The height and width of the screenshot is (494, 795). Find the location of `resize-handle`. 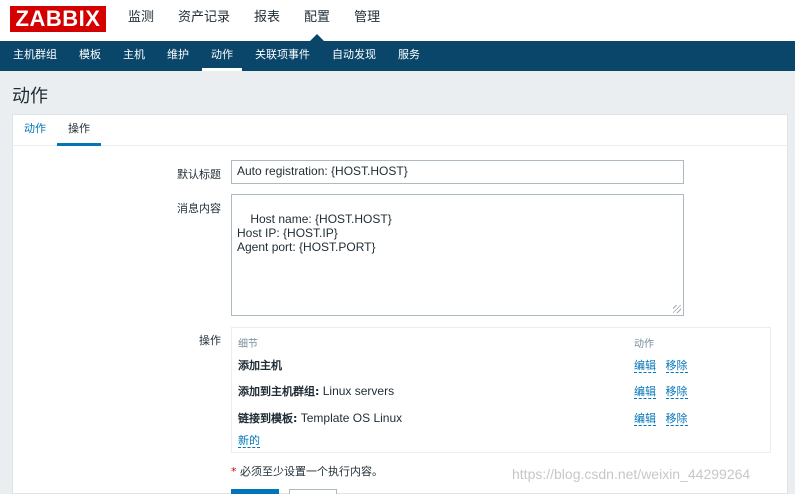

resize-handle is located at coordinates (677, 309).